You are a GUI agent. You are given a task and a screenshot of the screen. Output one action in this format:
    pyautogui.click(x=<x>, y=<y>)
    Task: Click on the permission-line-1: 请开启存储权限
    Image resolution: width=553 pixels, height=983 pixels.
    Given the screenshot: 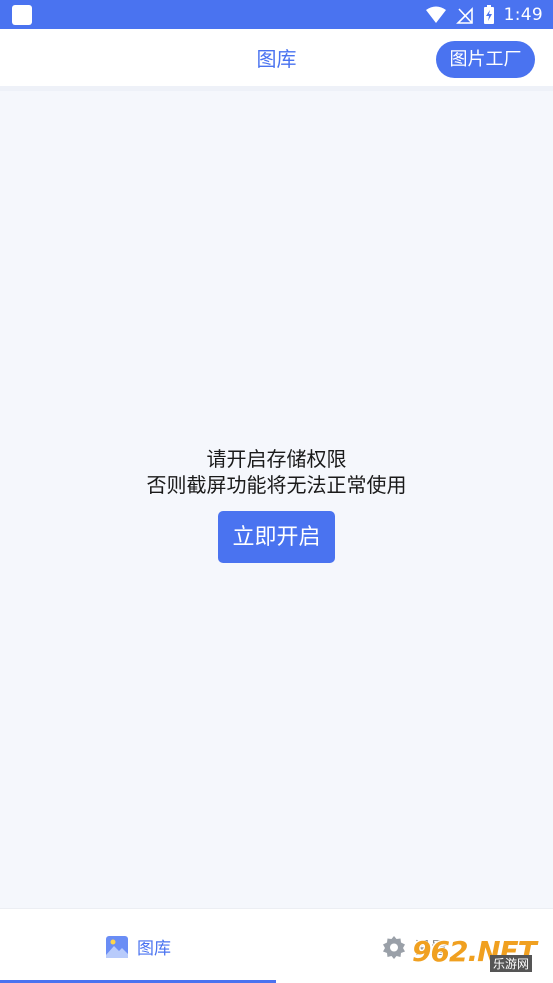 What is the action you would take?
    pyautogui.click(x=276, y=459)
    